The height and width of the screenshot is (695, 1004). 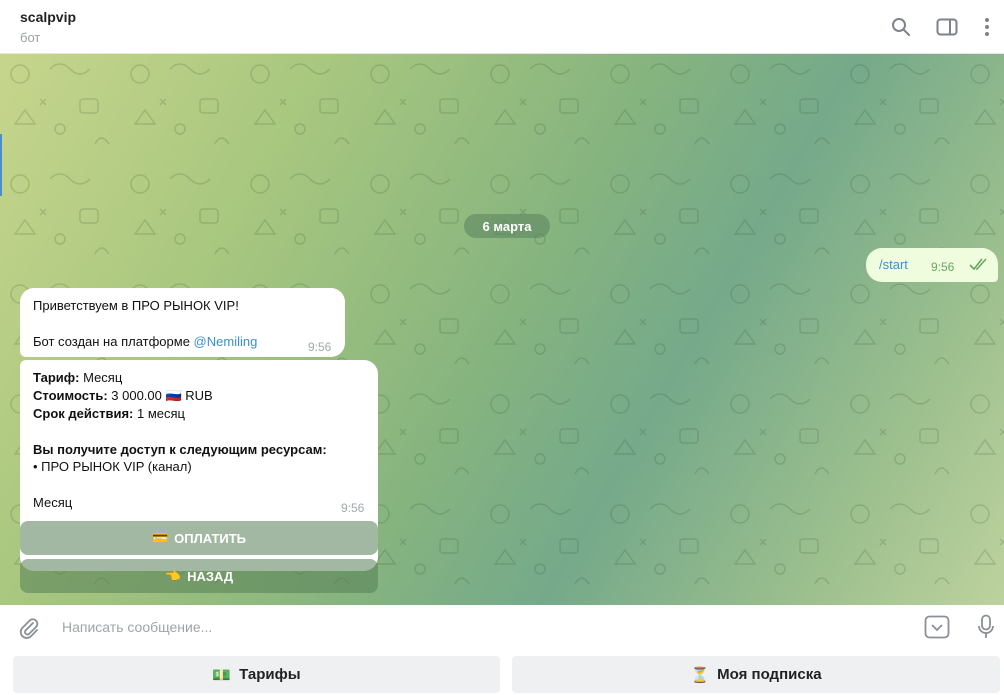 I want to click on reply-keyboard: 💵 Тарифы ⏳ Моя подписка, so click(x=502, y=672).